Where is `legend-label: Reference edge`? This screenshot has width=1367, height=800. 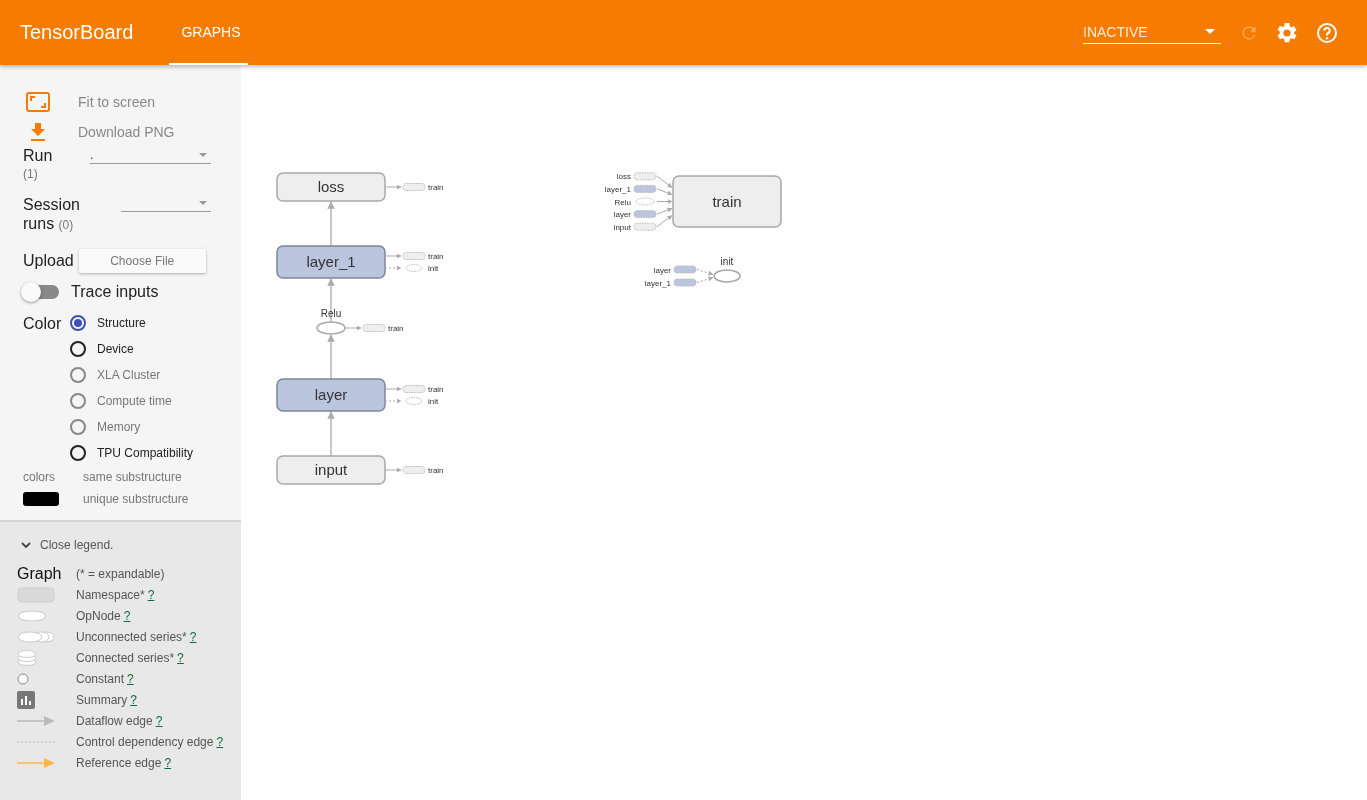 legend-label: Reference edge is located at coordinates (119, 762).